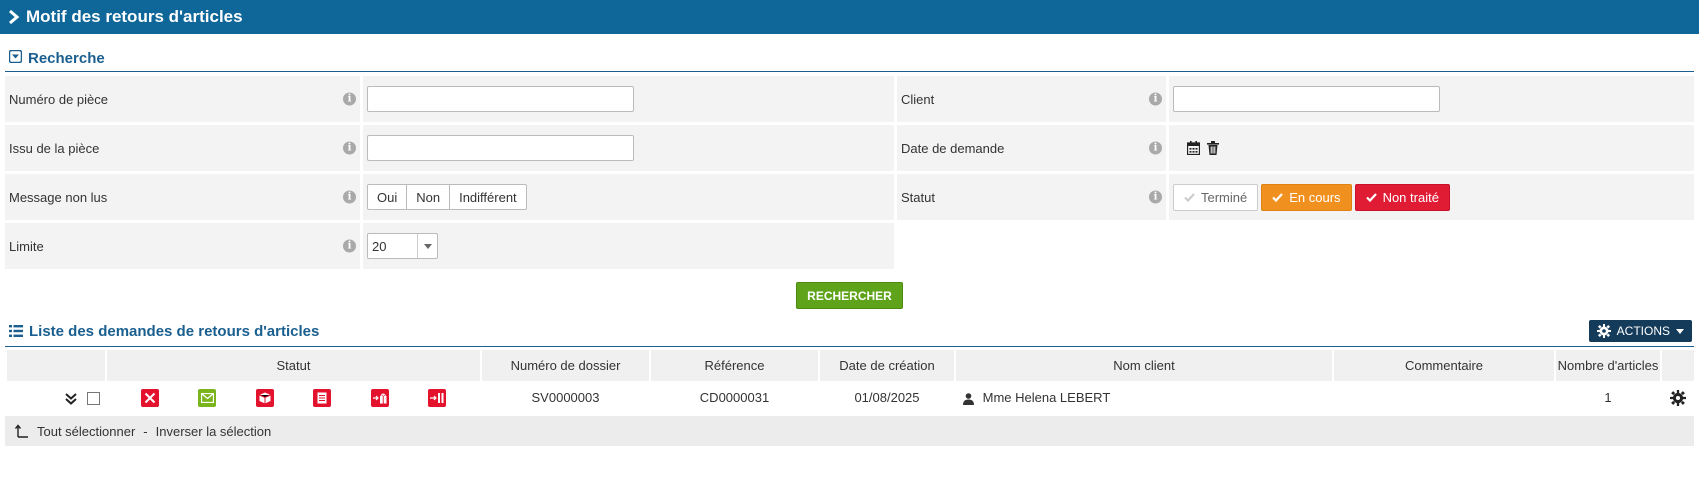 Image resolution: width=1699 pixels, height=482 pixels. What do you see at coordinates (322, 397) in the screenshot?
I see `document-icon` at bounding box center [322, 397].